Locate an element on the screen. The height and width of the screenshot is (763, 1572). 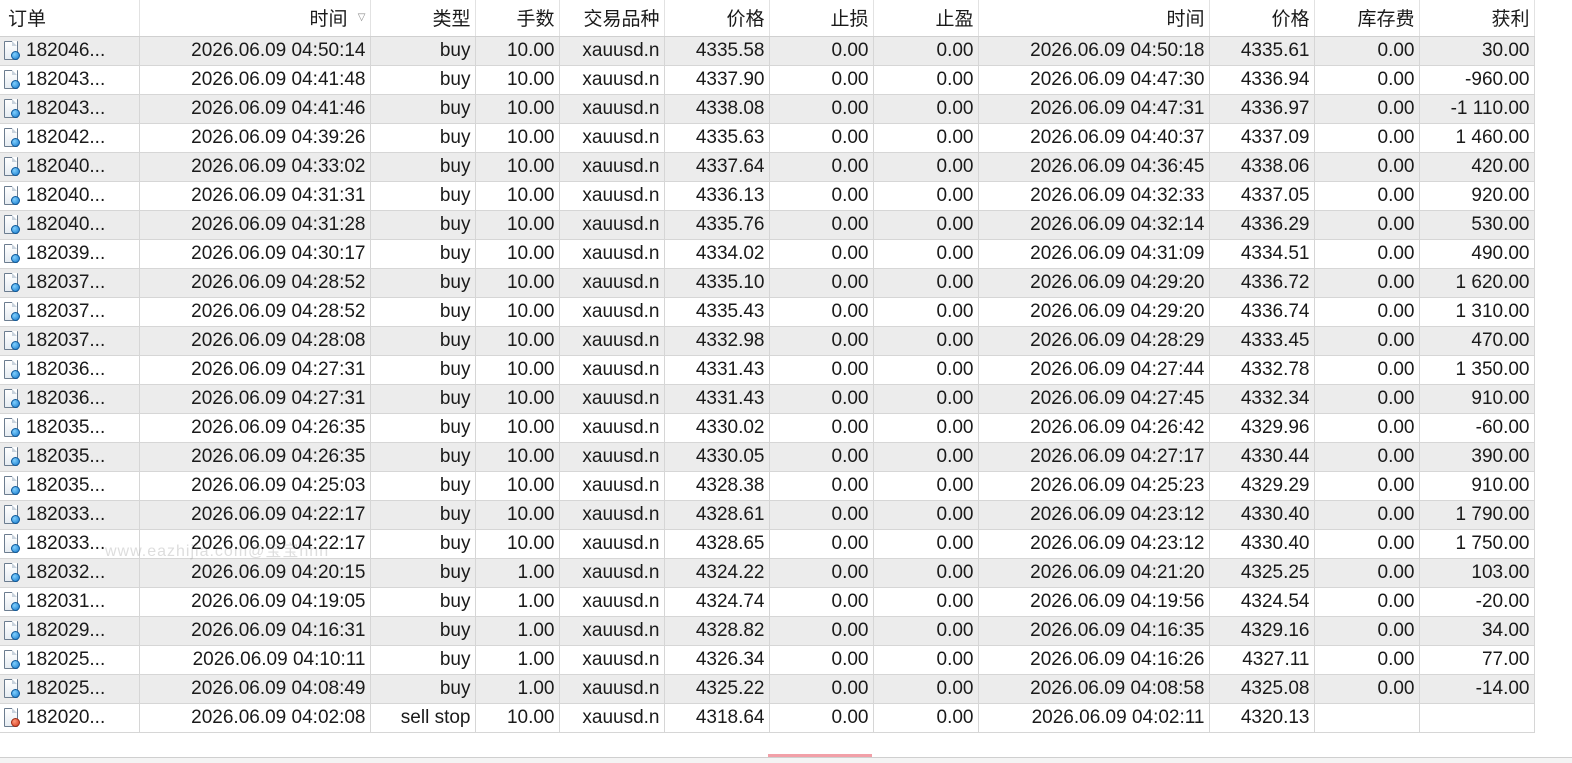
cell-close-price: 4324.54 is located at coordinates (1262, 602).